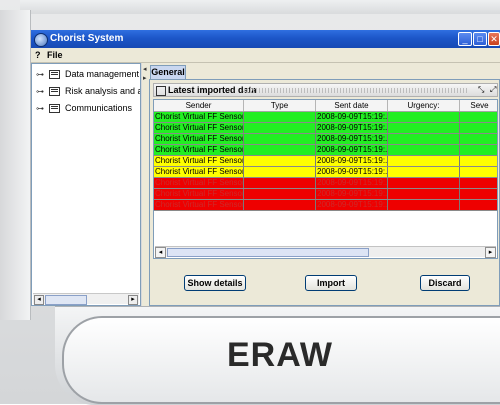 Image resolution: width=500 pixels, height=405 pixels. I want to click on import-button: Import, so click(331, 283).